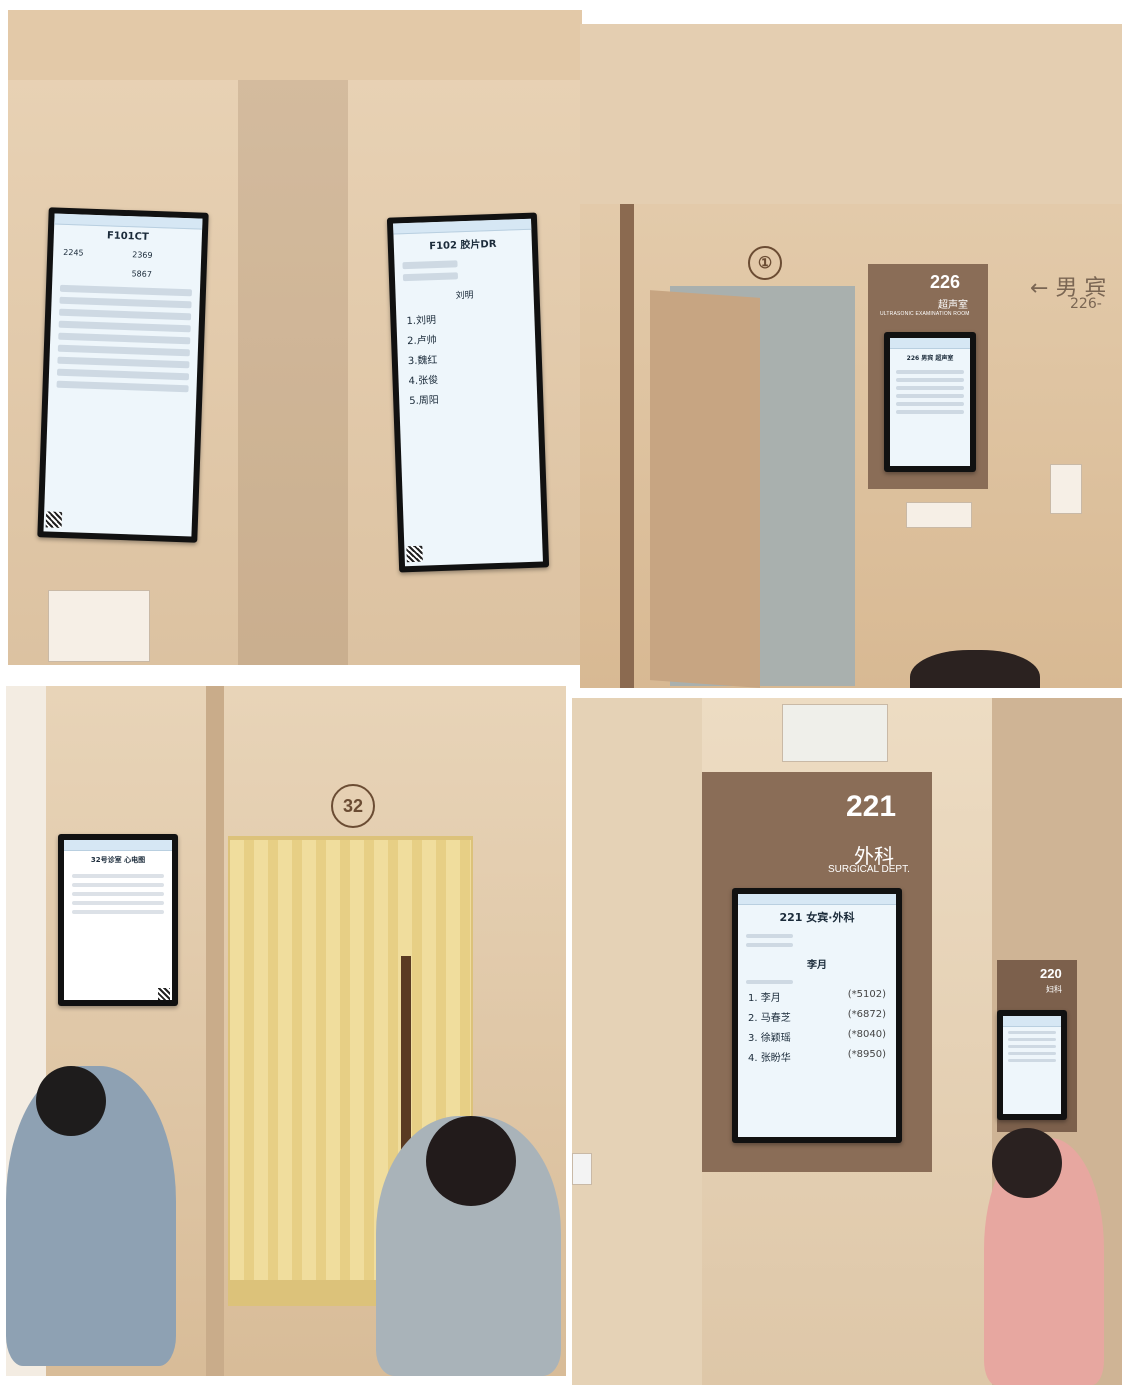 The height and width of the screenshot is (1385, 1122). Describe the element at coordinates (467, 357) in the screenshot. I see `queue-item: 3.魏红` at that location.